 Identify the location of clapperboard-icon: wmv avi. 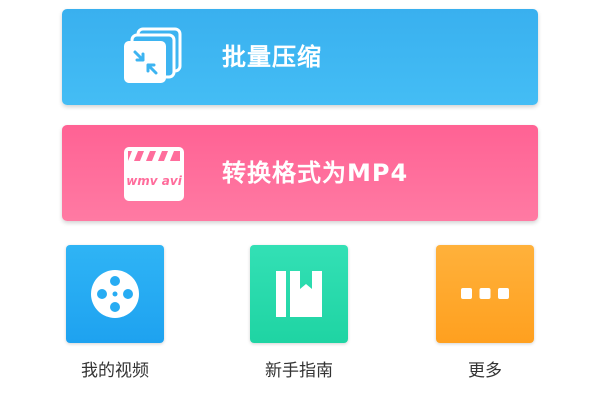
(154, 174).